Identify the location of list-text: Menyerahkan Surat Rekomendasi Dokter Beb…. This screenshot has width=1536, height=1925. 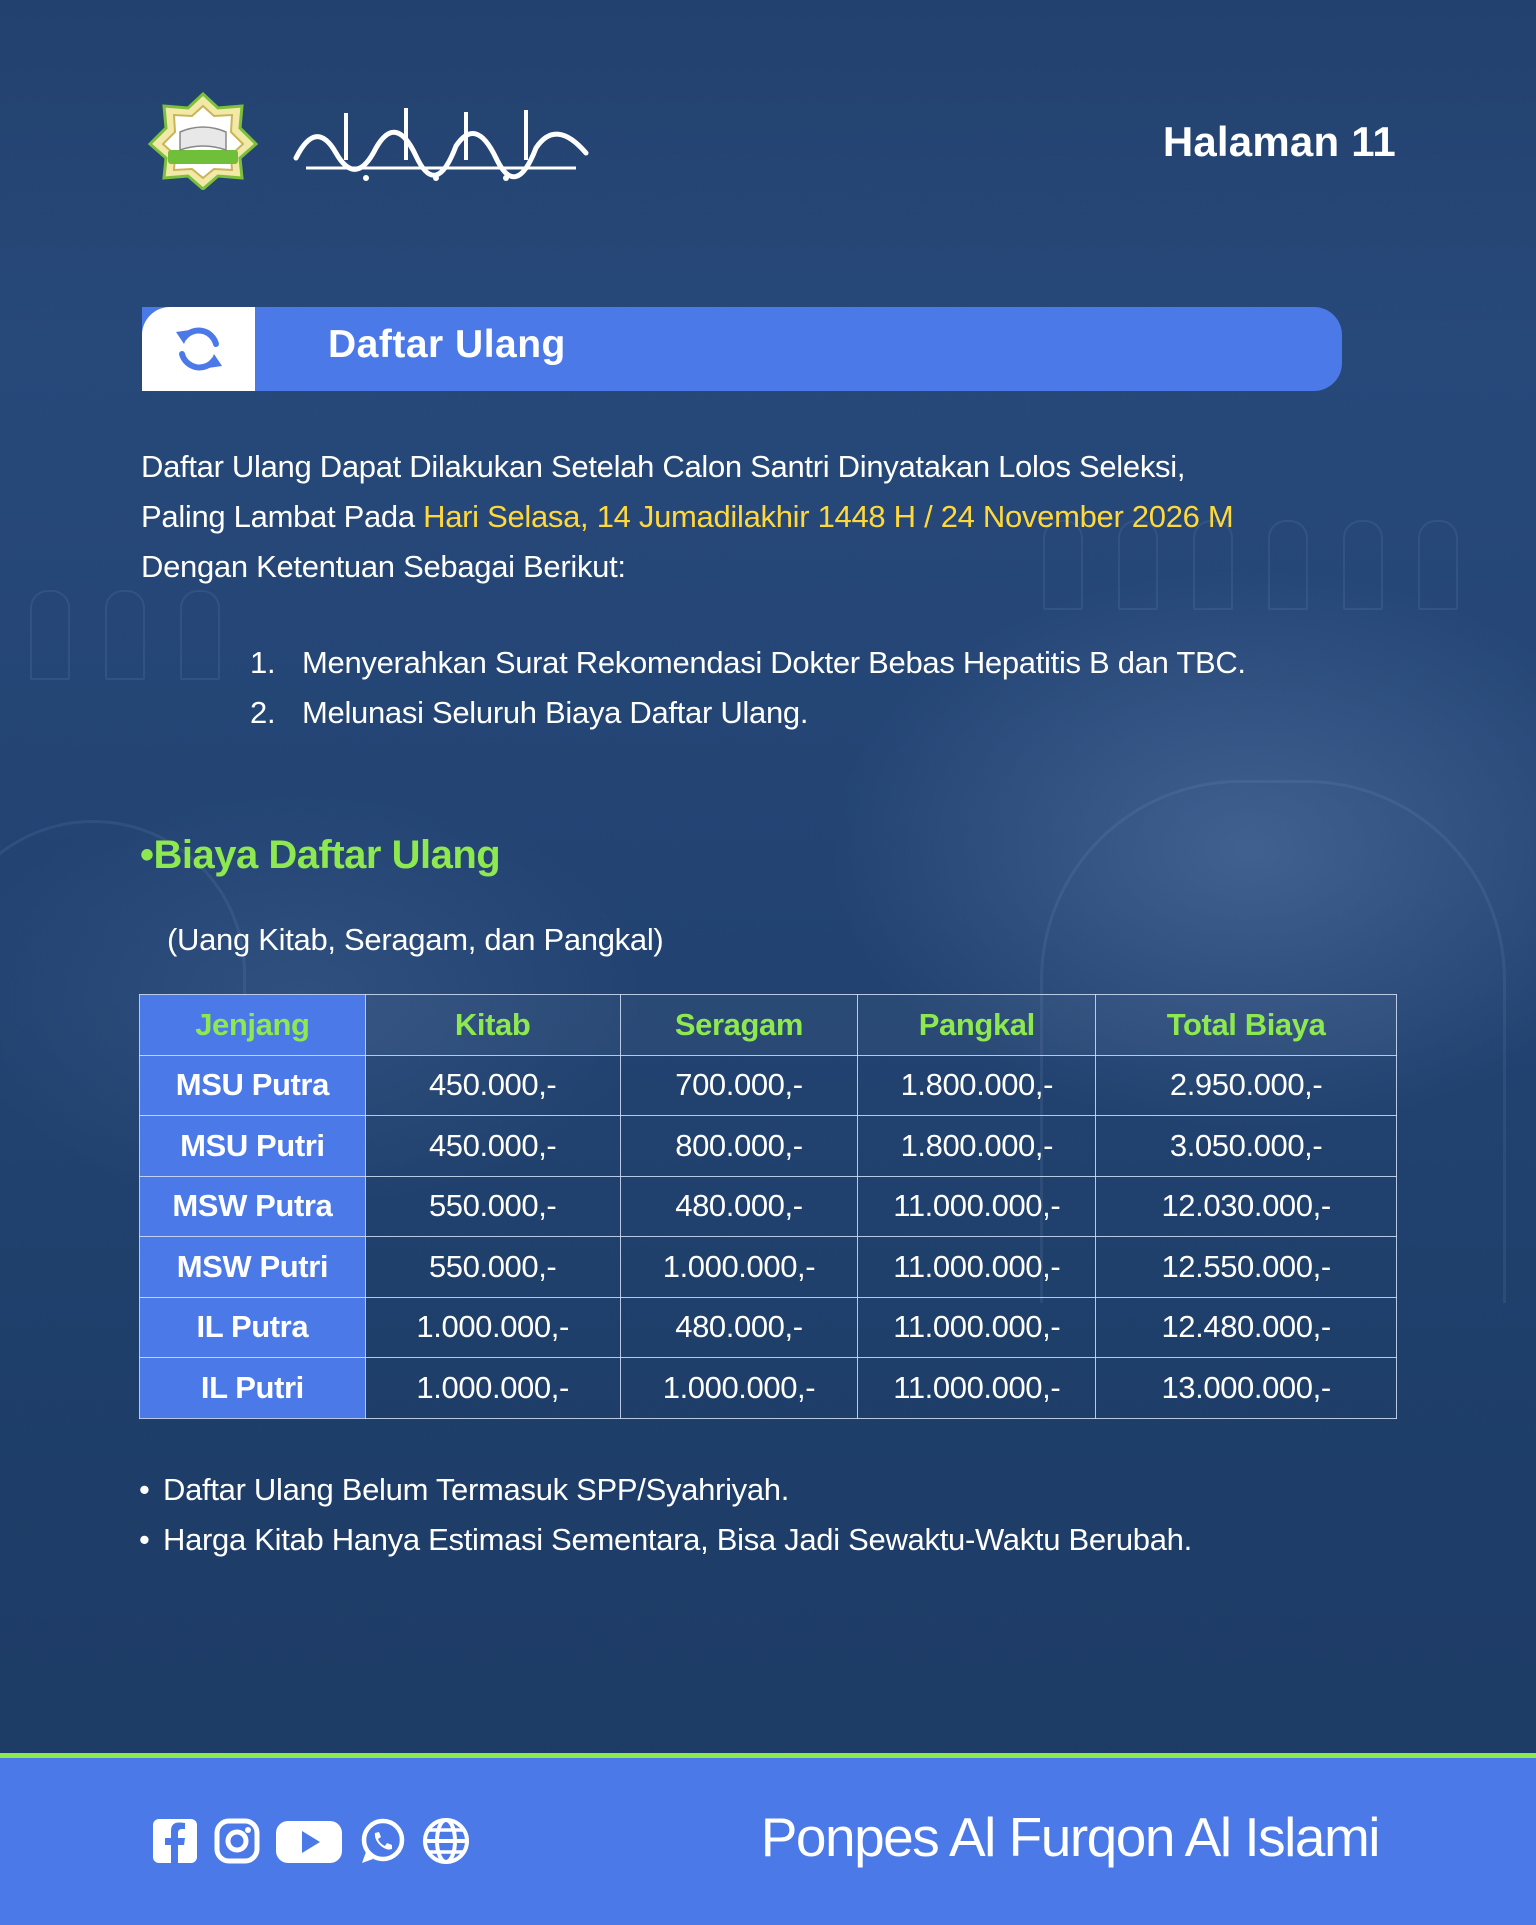
(774, 662).